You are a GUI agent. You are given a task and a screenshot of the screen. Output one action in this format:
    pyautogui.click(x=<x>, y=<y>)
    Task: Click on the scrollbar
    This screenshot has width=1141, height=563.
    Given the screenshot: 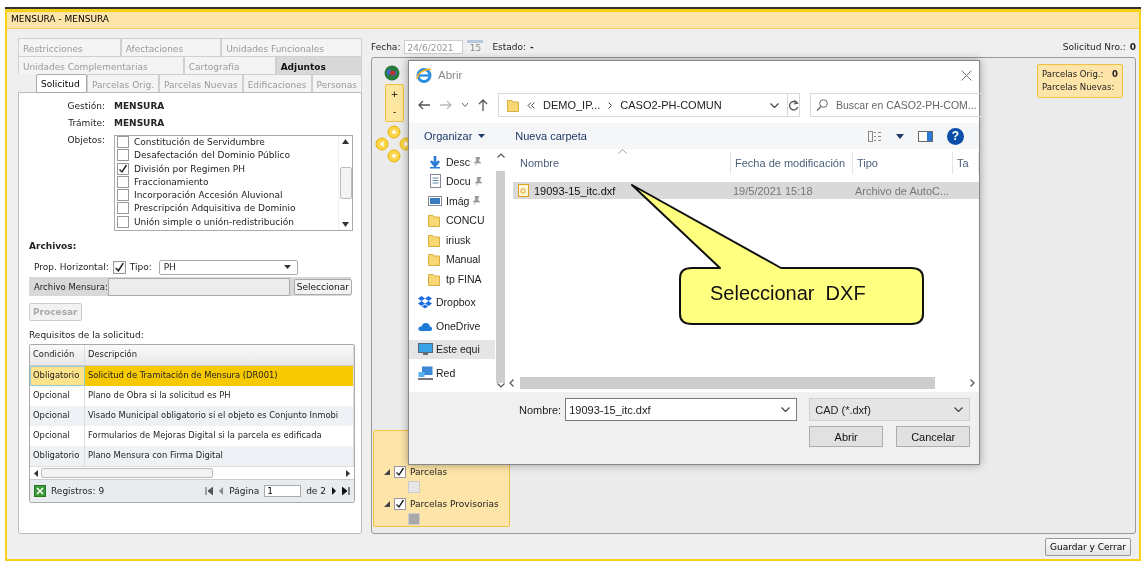 What is the action you would take?
    pyautogui.click(x=345, y=183)
    